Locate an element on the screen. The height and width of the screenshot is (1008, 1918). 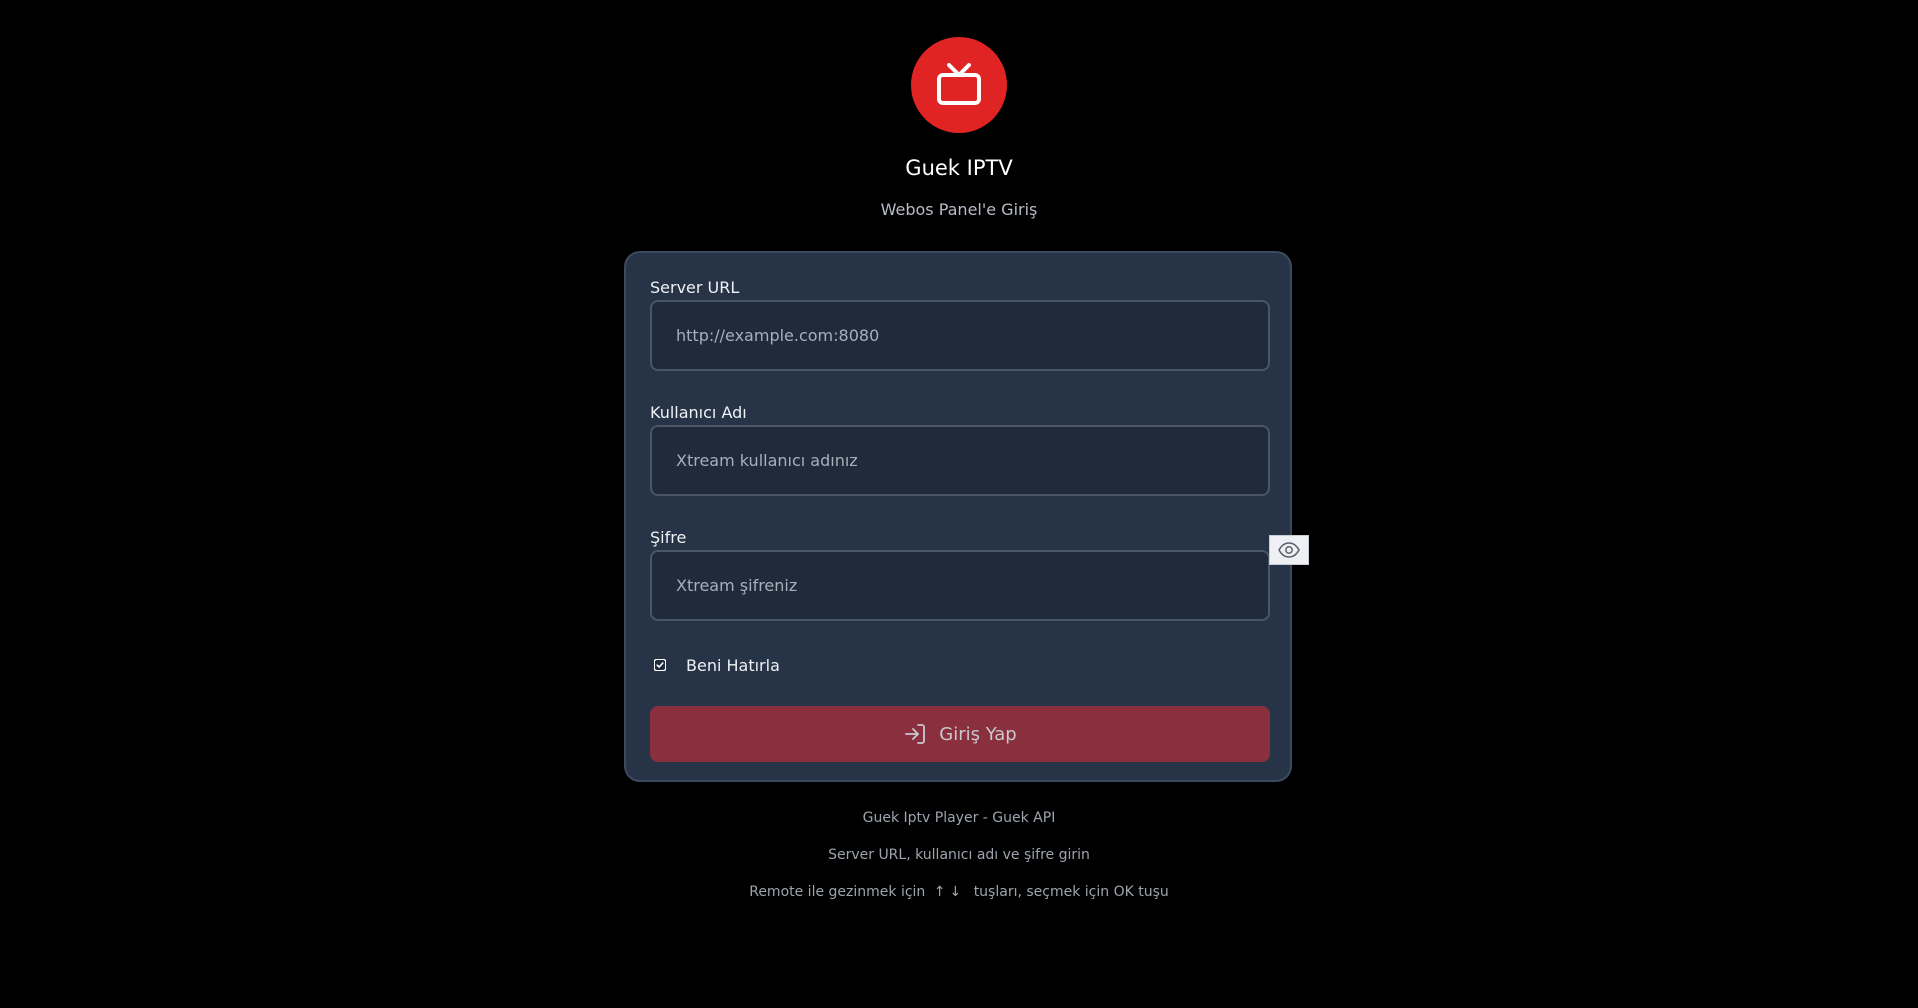
username-label: Kullanıcı Adı is located at coordinates (698, 412).